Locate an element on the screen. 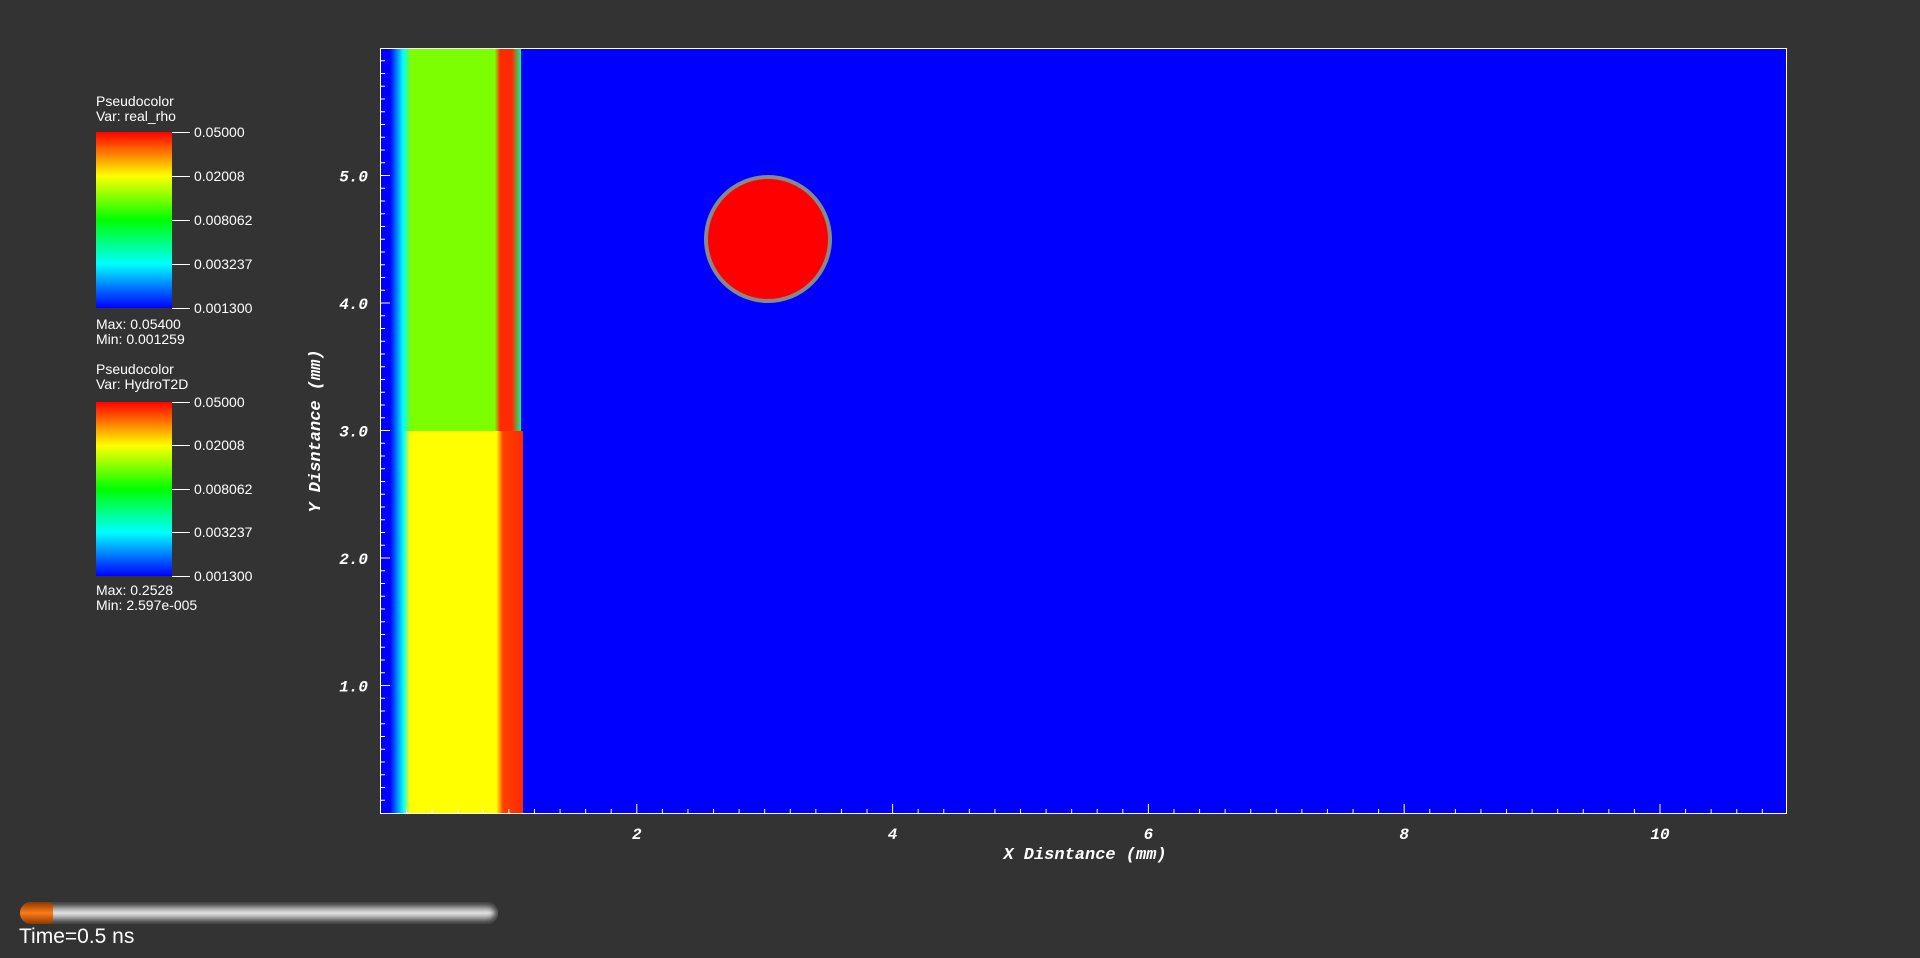 The image size is (1920, 958). time-label: Time=0.5 ns is located at coordinates (77, 936).